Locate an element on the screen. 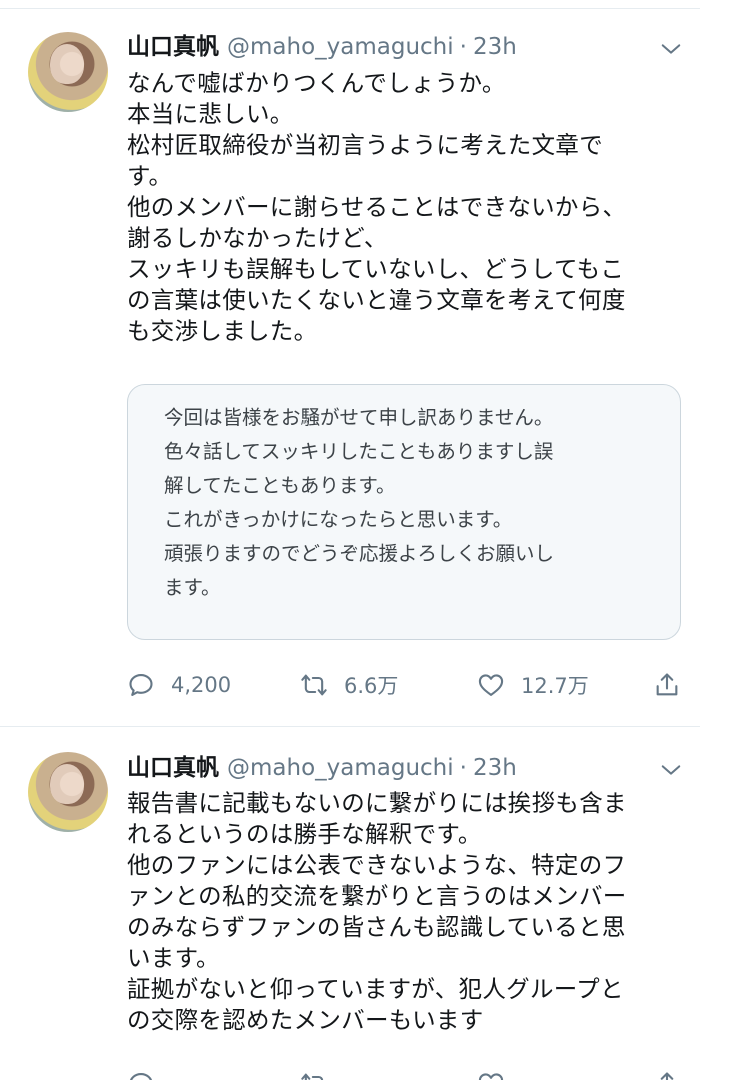  tweet-actions: 4,200 6.6万 12.7万 is located at coordinates (407, 685).